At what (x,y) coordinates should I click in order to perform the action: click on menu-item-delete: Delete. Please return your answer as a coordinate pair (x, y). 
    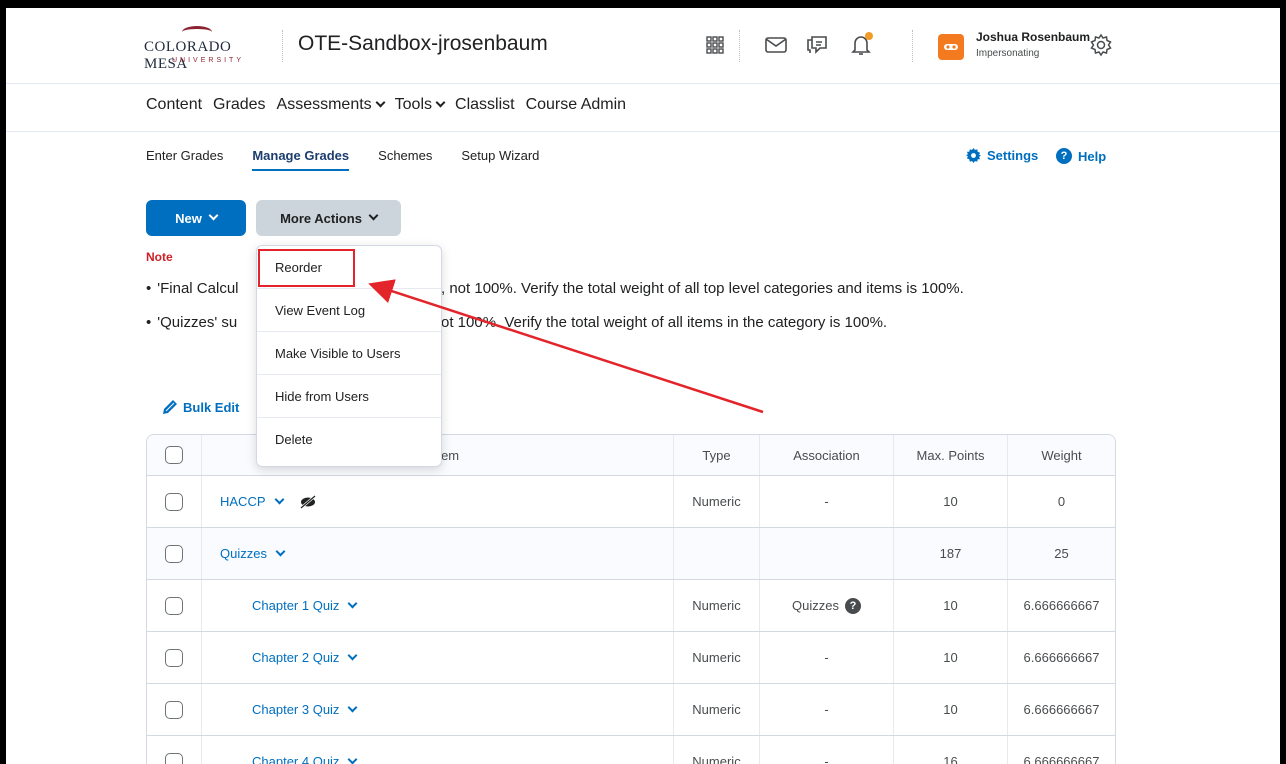
    Looking at the image, I should click on (349, 439).